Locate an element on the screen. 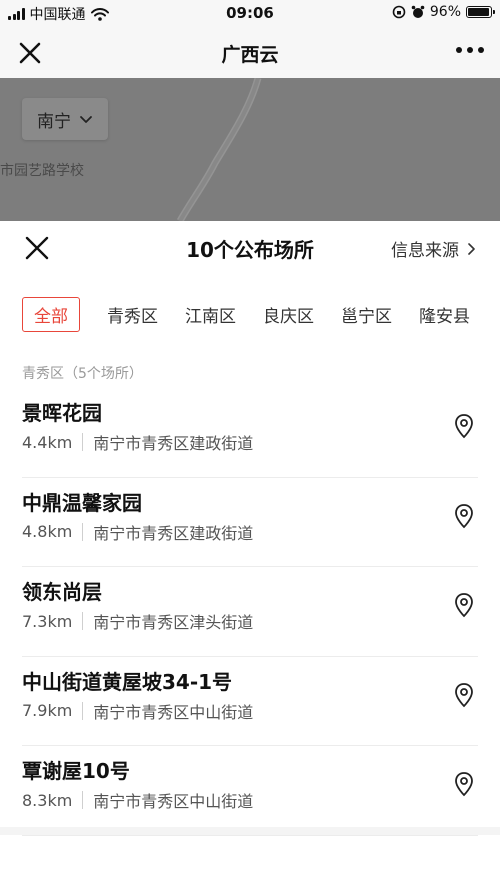 Image resolution: width=500 pixels, height=888 pixels. place-meta: 4.4km 南宁市青秀区建政街道 is located at coordinates (137, 442).